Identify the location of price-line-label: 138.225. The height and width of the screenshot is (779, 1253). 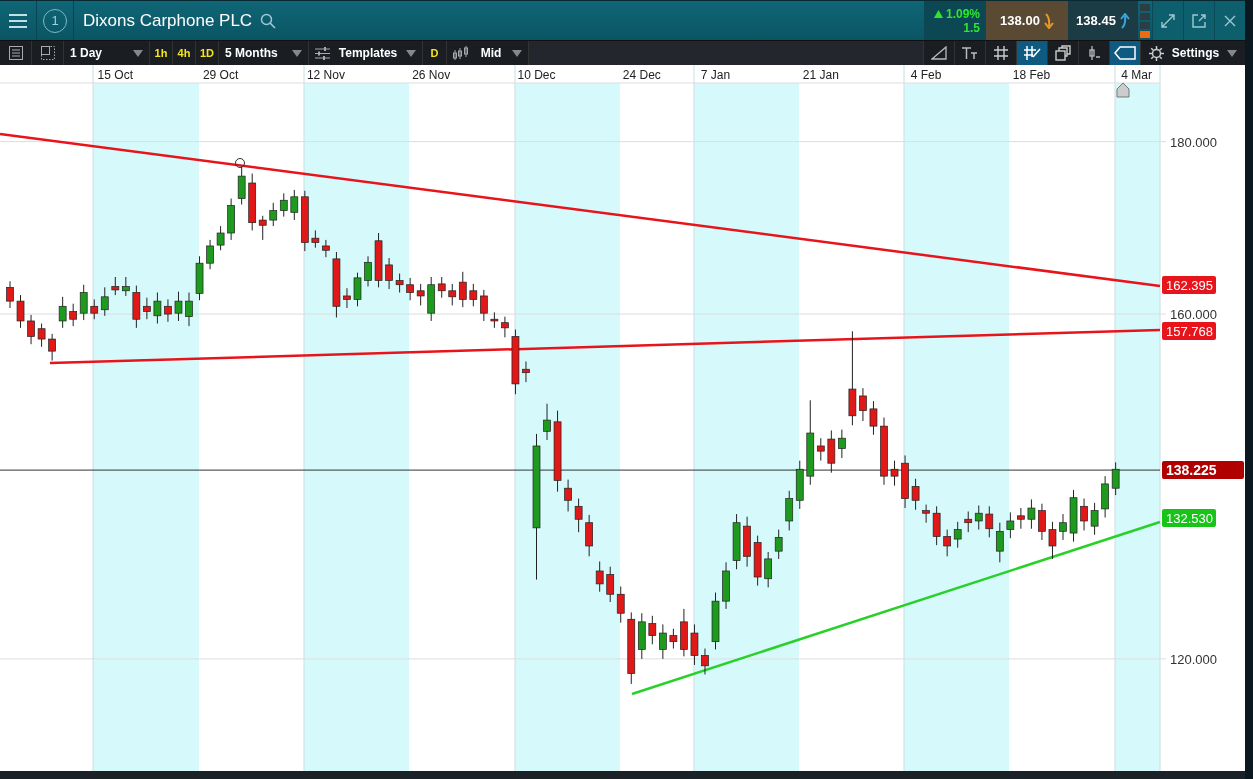
(1203, 470).